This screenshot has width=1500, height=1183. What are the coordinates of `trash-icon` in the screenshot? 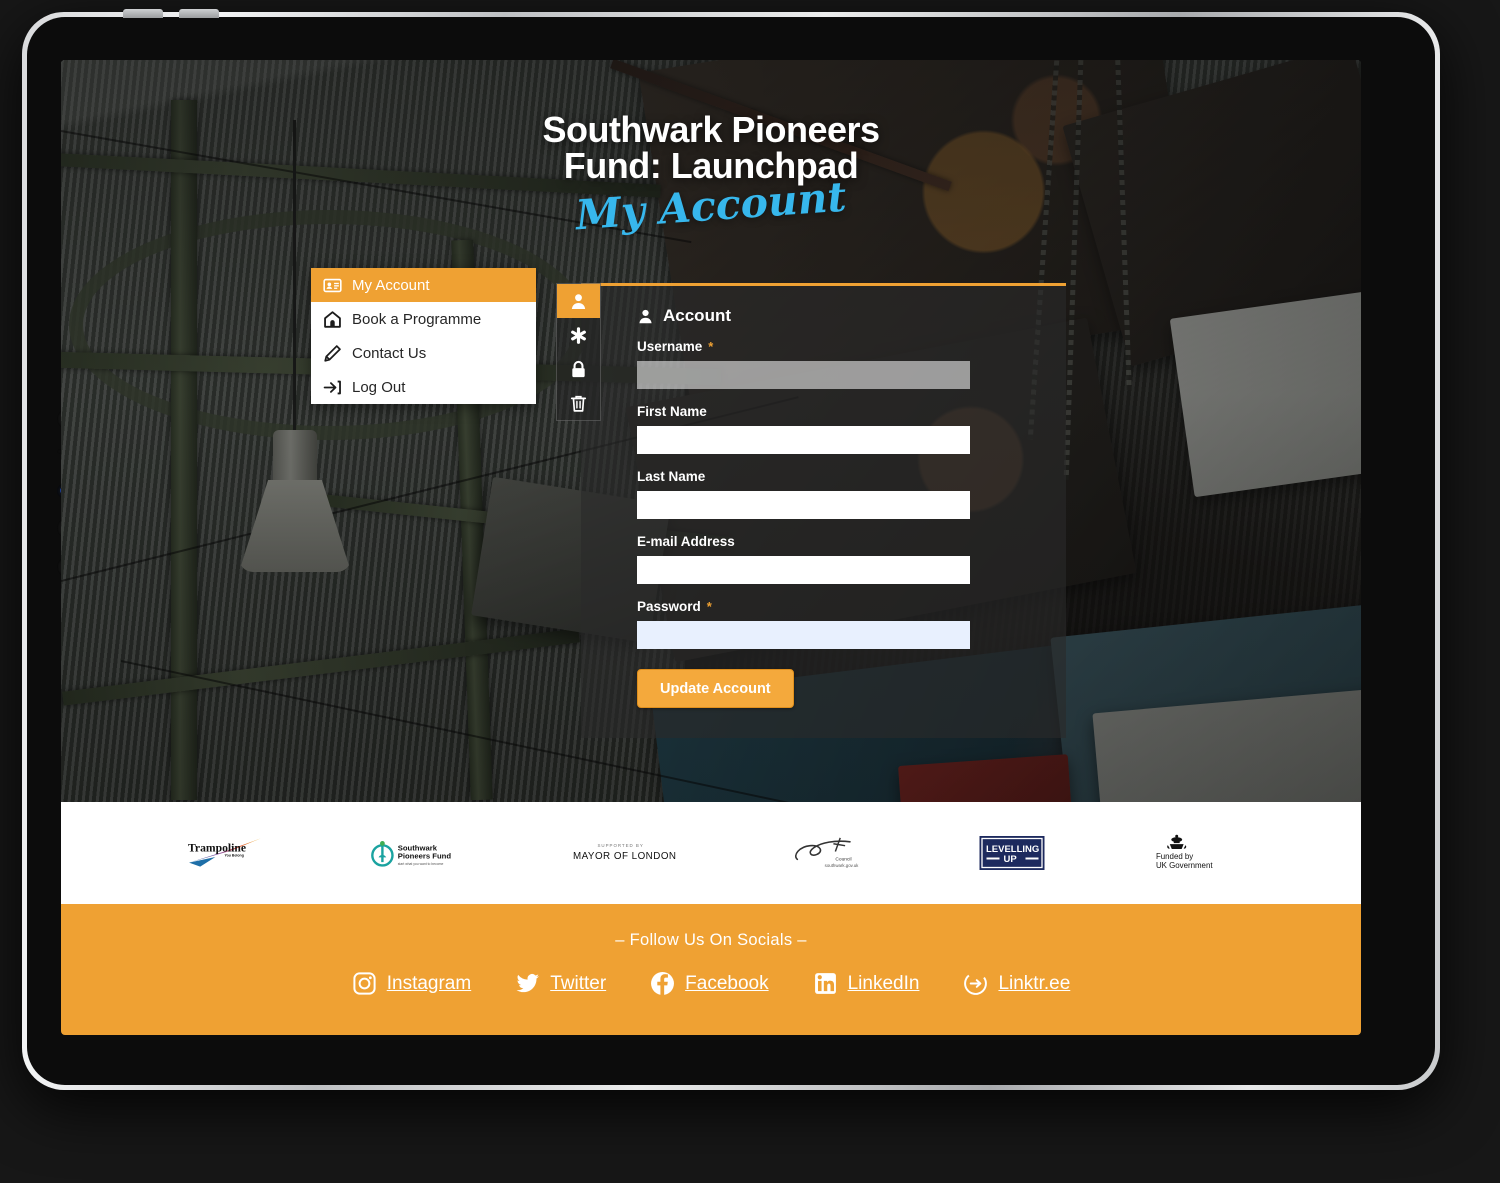 It's located at (578, 403).